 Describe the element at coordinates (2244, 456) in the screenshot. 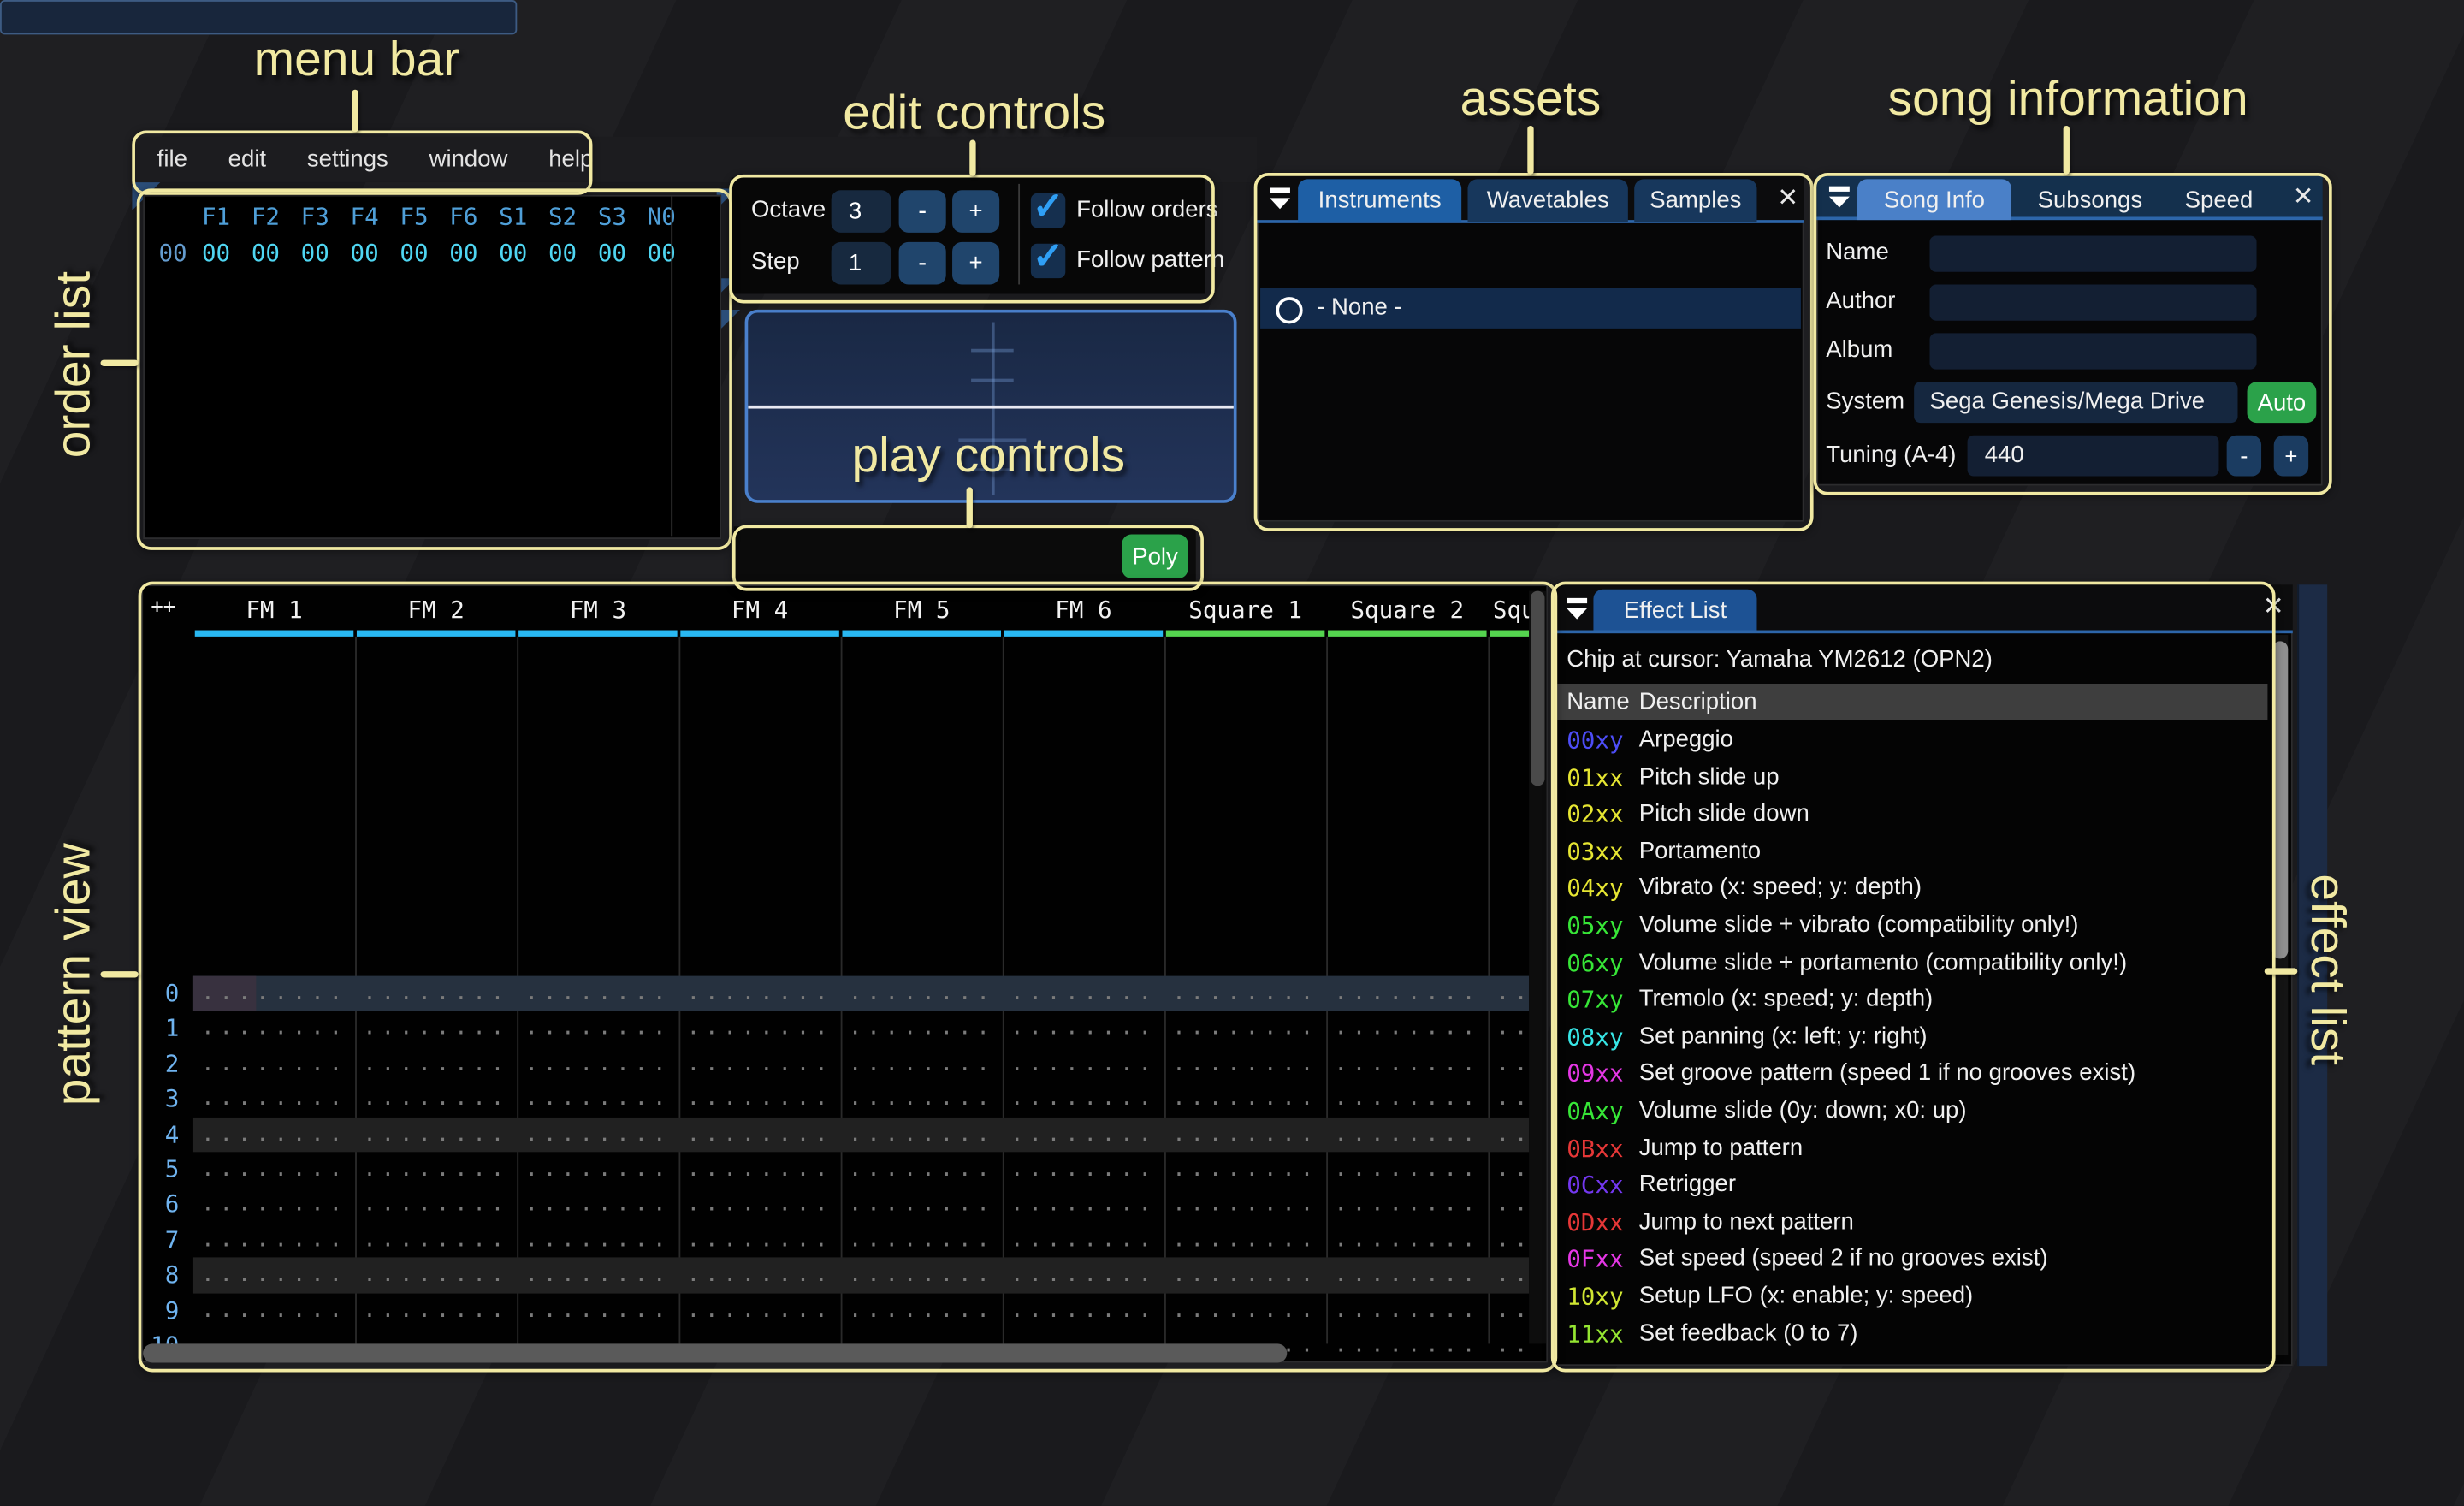

I see `tuning-minus-button: -` at that location.